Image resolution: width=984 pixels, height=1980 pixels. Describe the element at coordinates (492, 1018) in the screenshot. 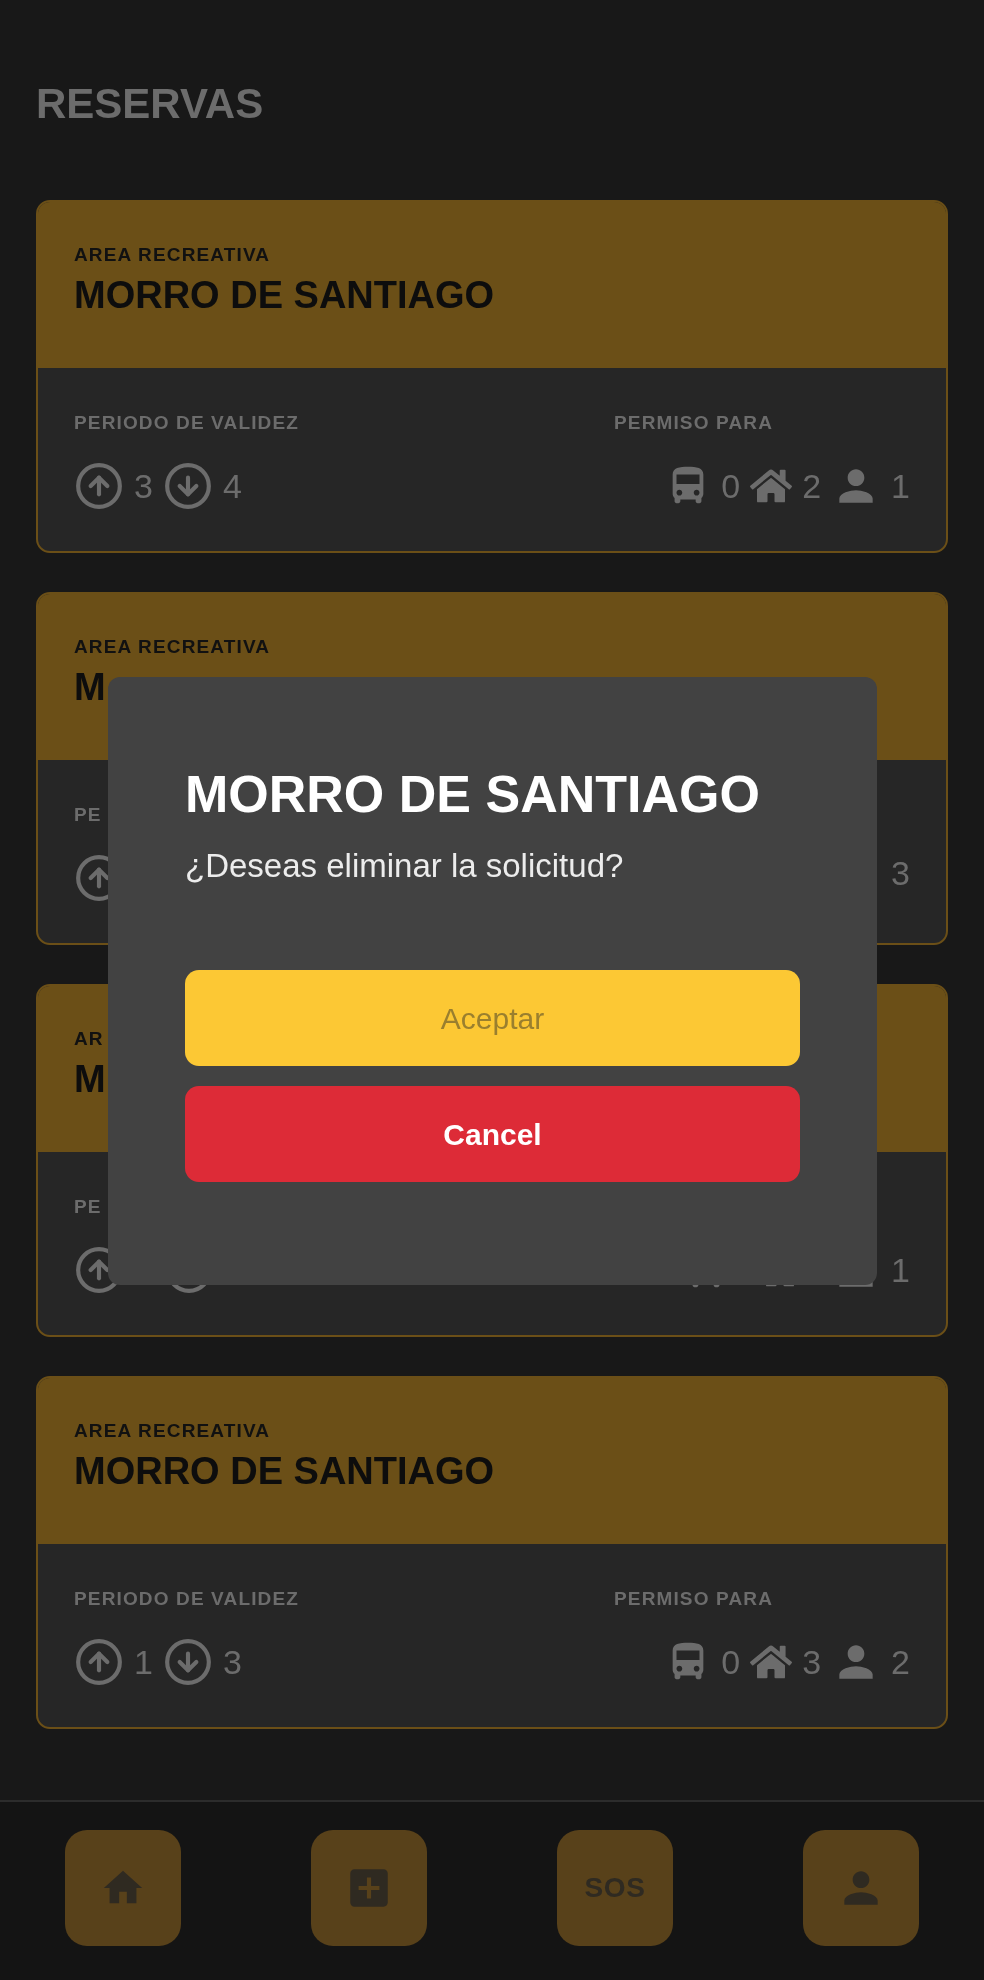

I see `accept-button: Aceptar` at that location.